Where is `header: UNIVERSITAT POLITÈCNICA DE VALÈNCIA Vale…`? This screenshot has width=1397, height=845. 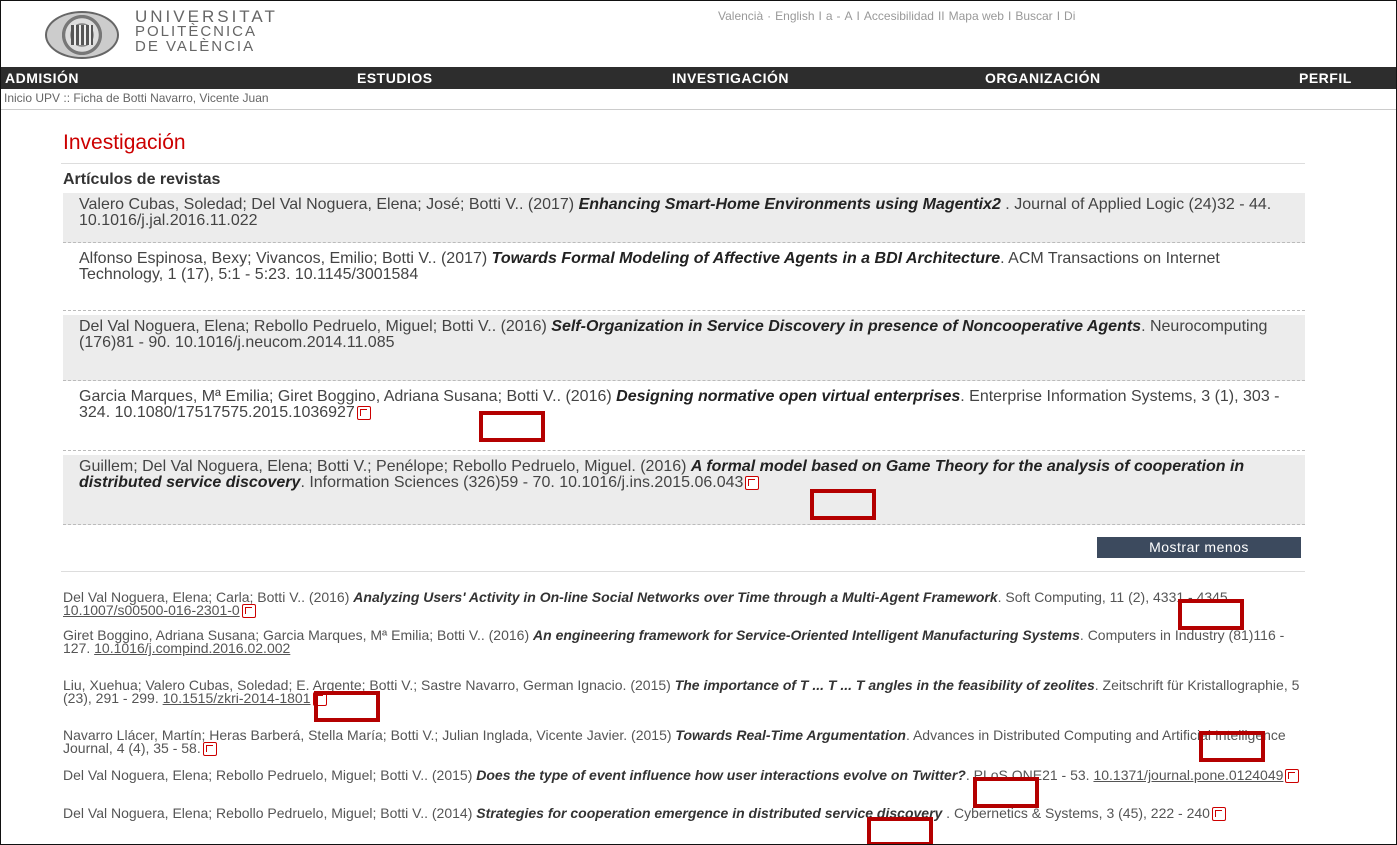
header: UNIVERSITAT POLITÈCNICA DE VALÈNCIA Vale… is located at coordinates (698, 34).